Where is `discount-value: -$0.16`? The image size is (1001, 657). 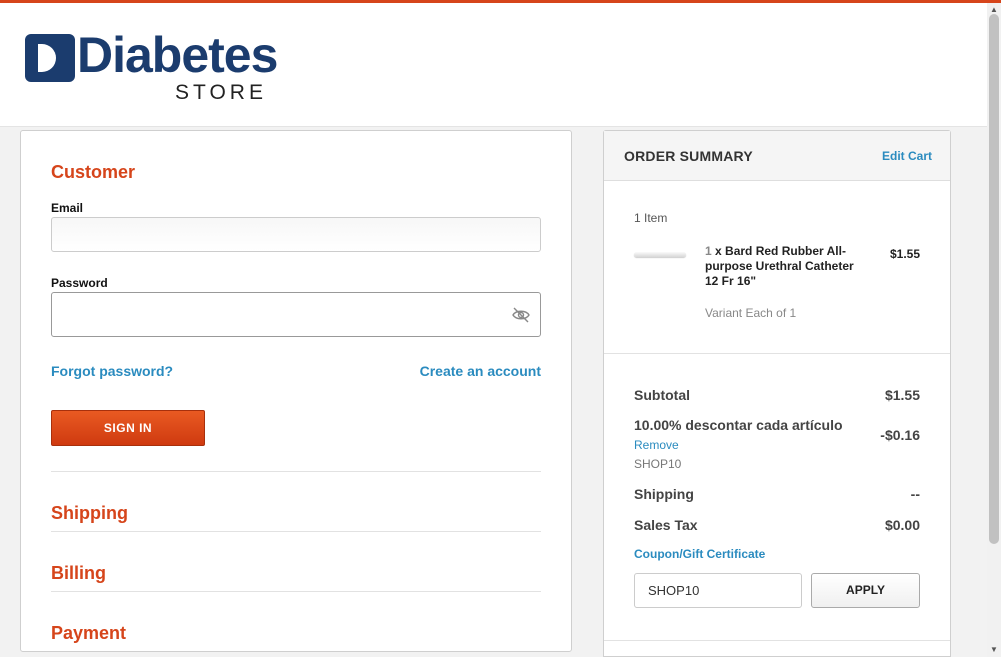
discount-value: -$0.16 is located at coordinates (900, 435).